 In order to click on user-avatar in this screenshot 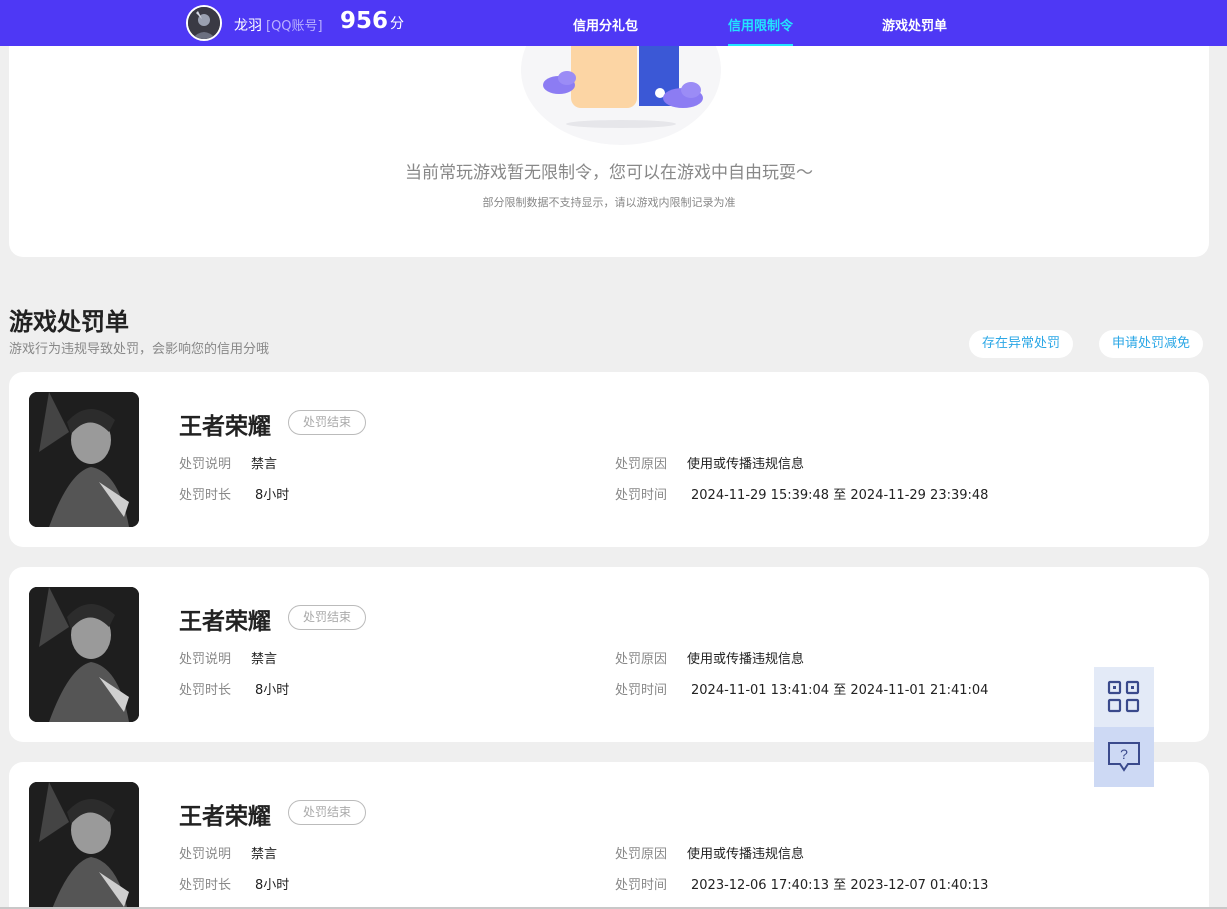, I will do `click(204, 23)`.